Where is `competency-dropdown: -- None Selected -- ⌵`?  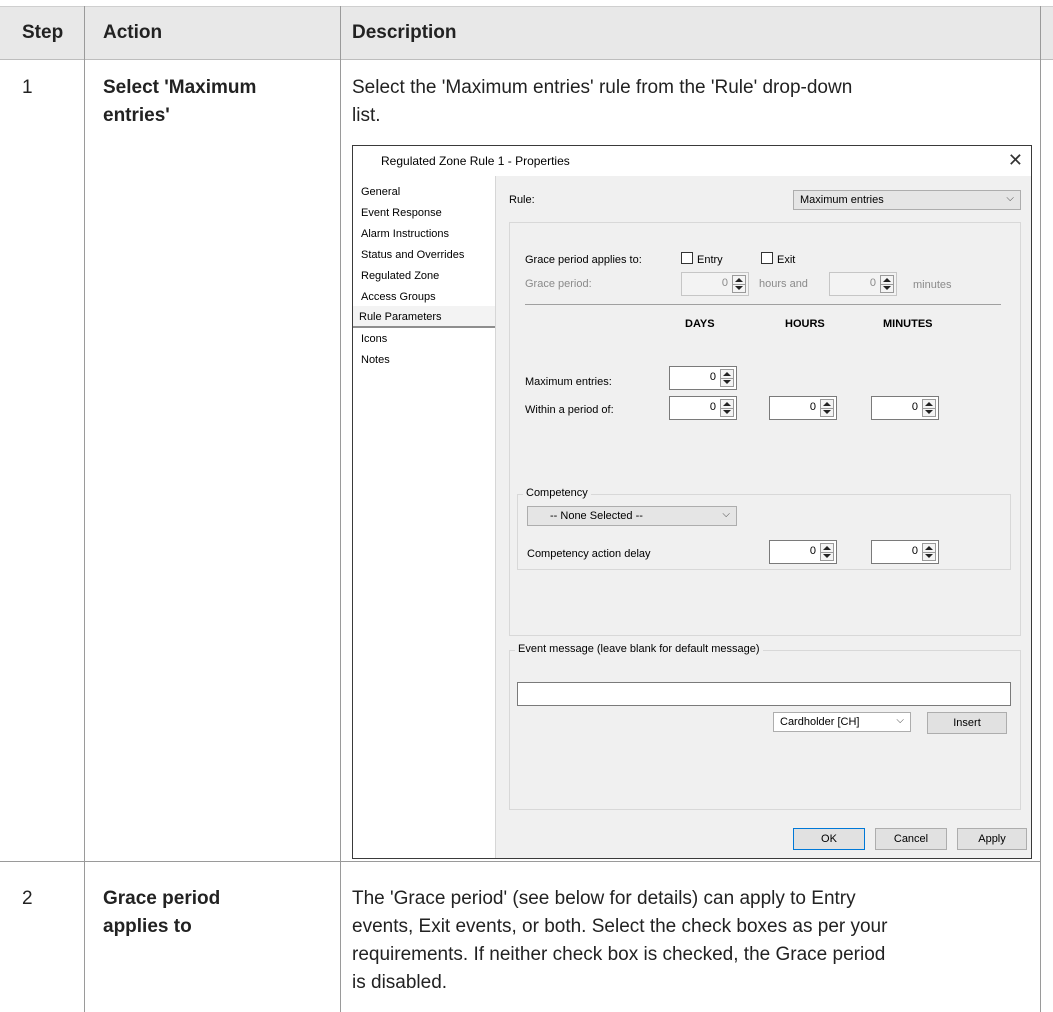
competency-dropdown: -- None Selected -- ⌵ is located at coordinates (632, 516).